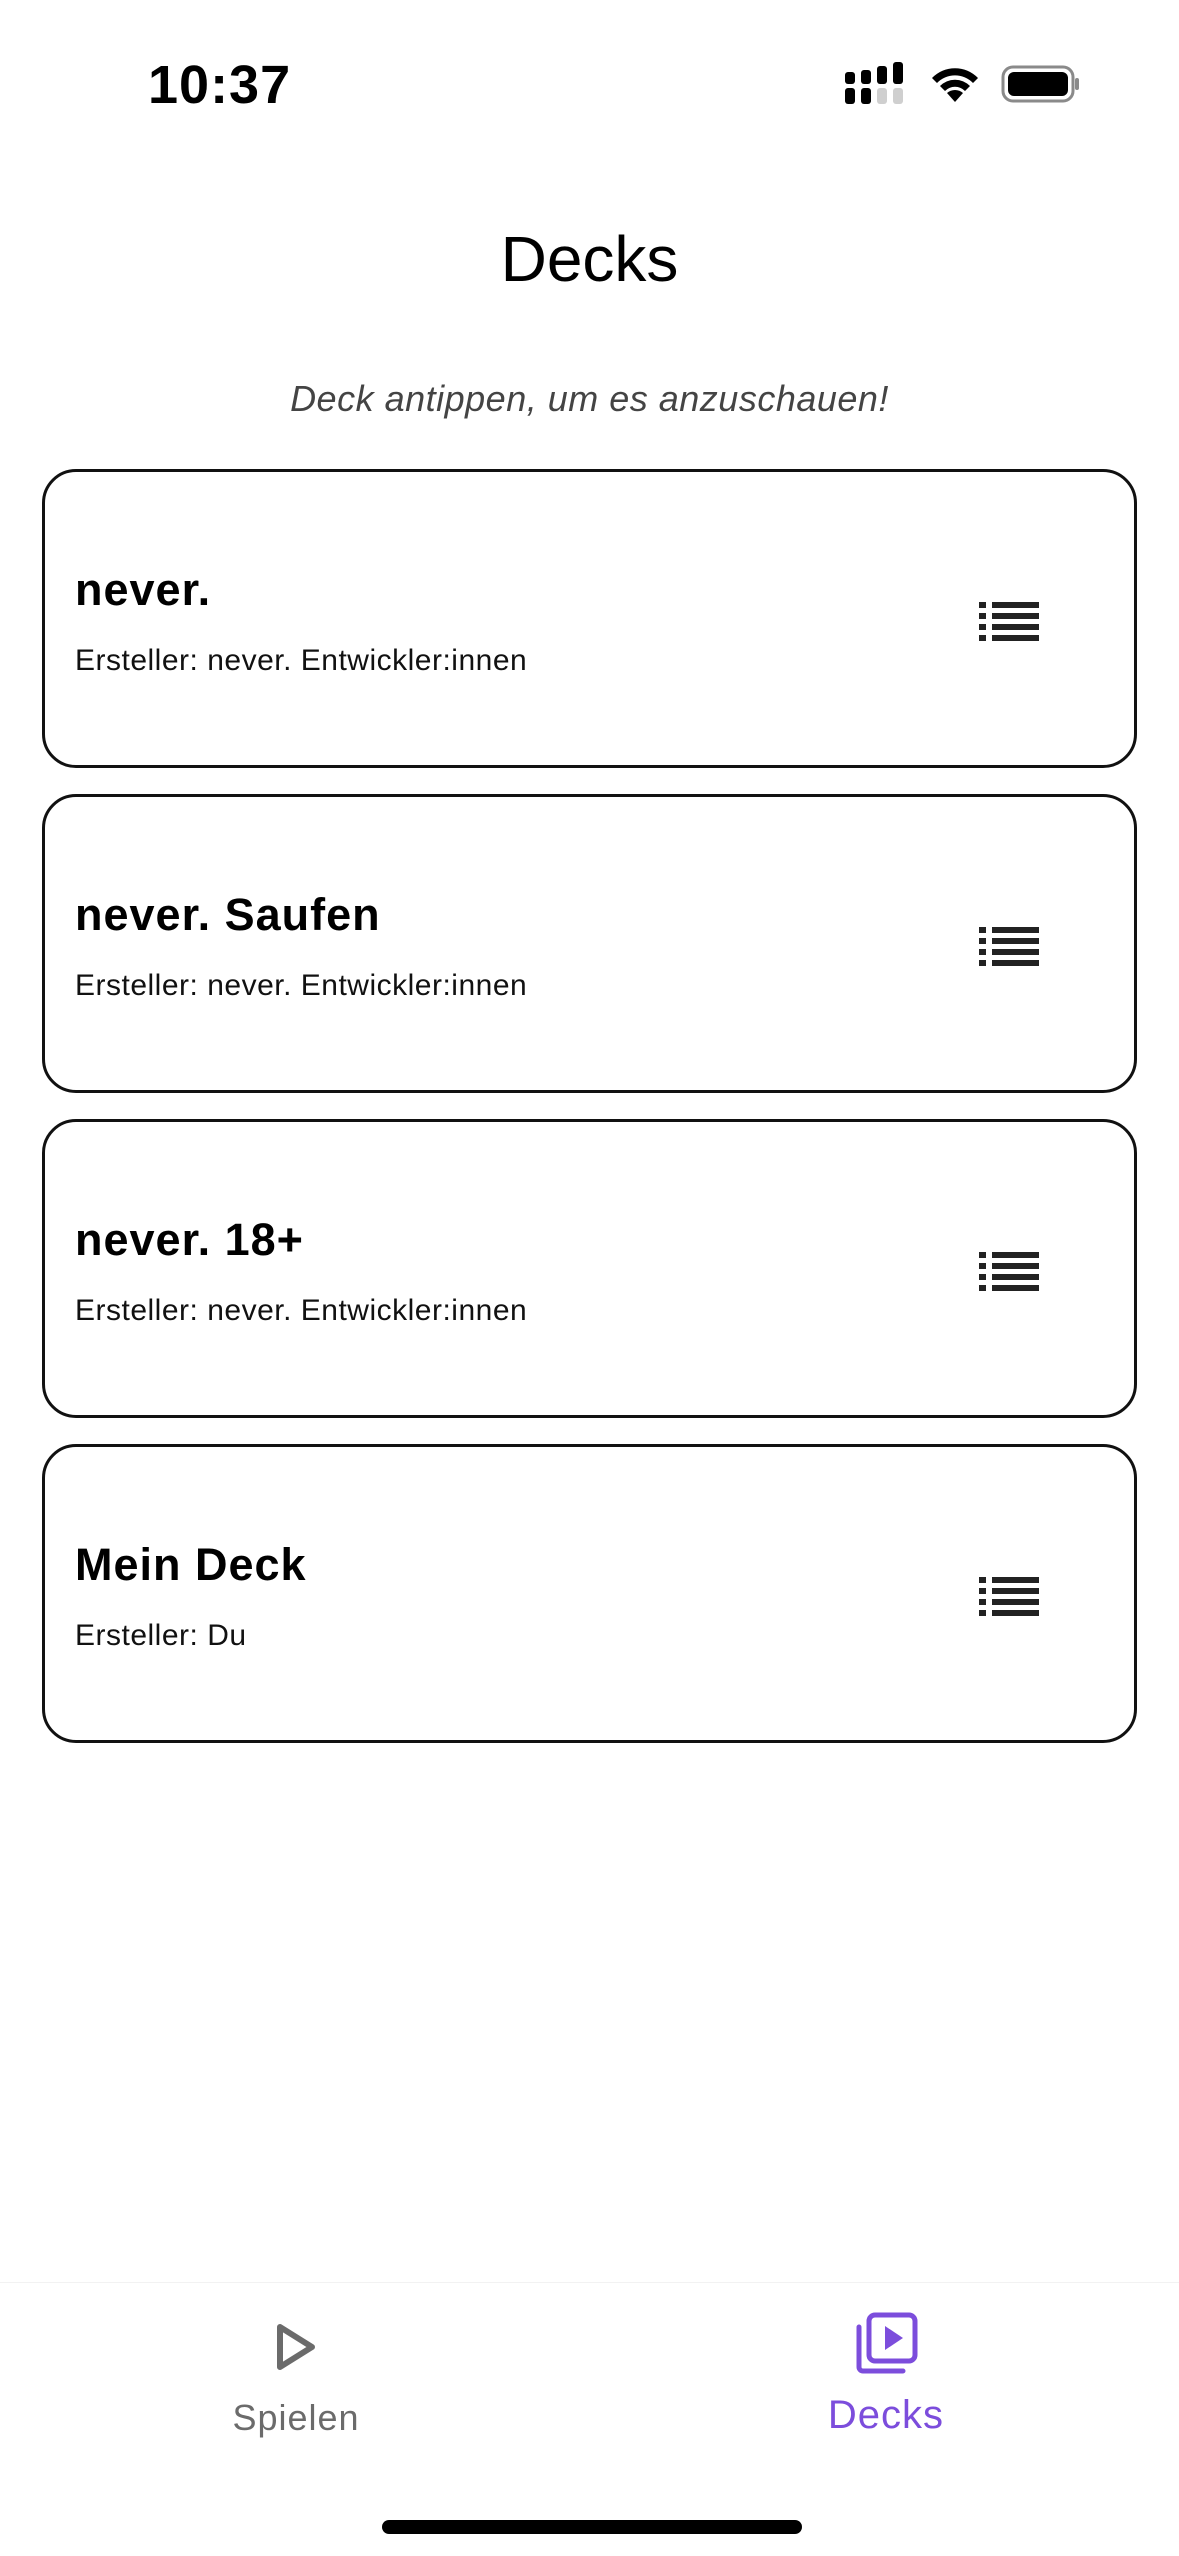 This screenshot has width=1179, height=2556. What do you see at coordinates (189, 1239) in the screenshot?
I see `deck-name: never. 18+` at bounding box center [189, 1239].